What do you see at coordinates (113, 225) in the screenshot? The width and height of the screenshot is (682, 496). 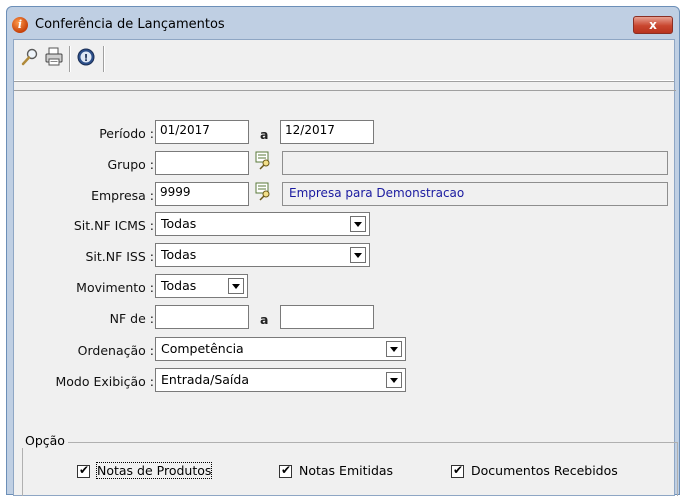 I see `sit-icms-label: Sit.NF ICMS :` at bounding box center [113, 225].